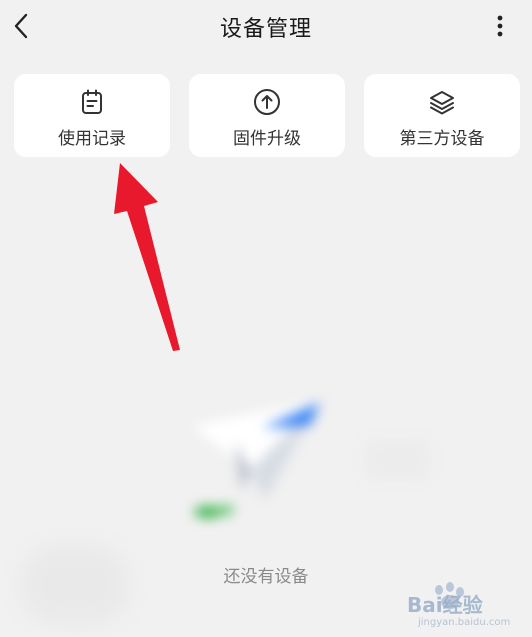 This screenshot has height=637, width=532. What do you see at coordinates (92, 101) in the screenshot?
I see `clipboard-icon` at bounding box center [92, 101].